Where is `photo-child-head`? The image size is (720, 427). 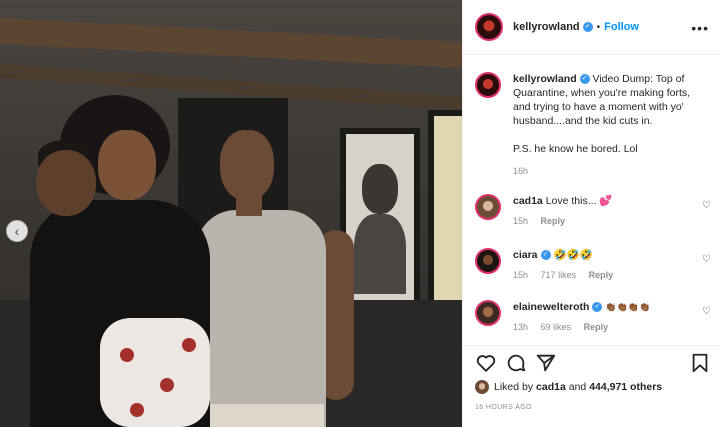 photo-child-head is located at coordinates (66, 183).